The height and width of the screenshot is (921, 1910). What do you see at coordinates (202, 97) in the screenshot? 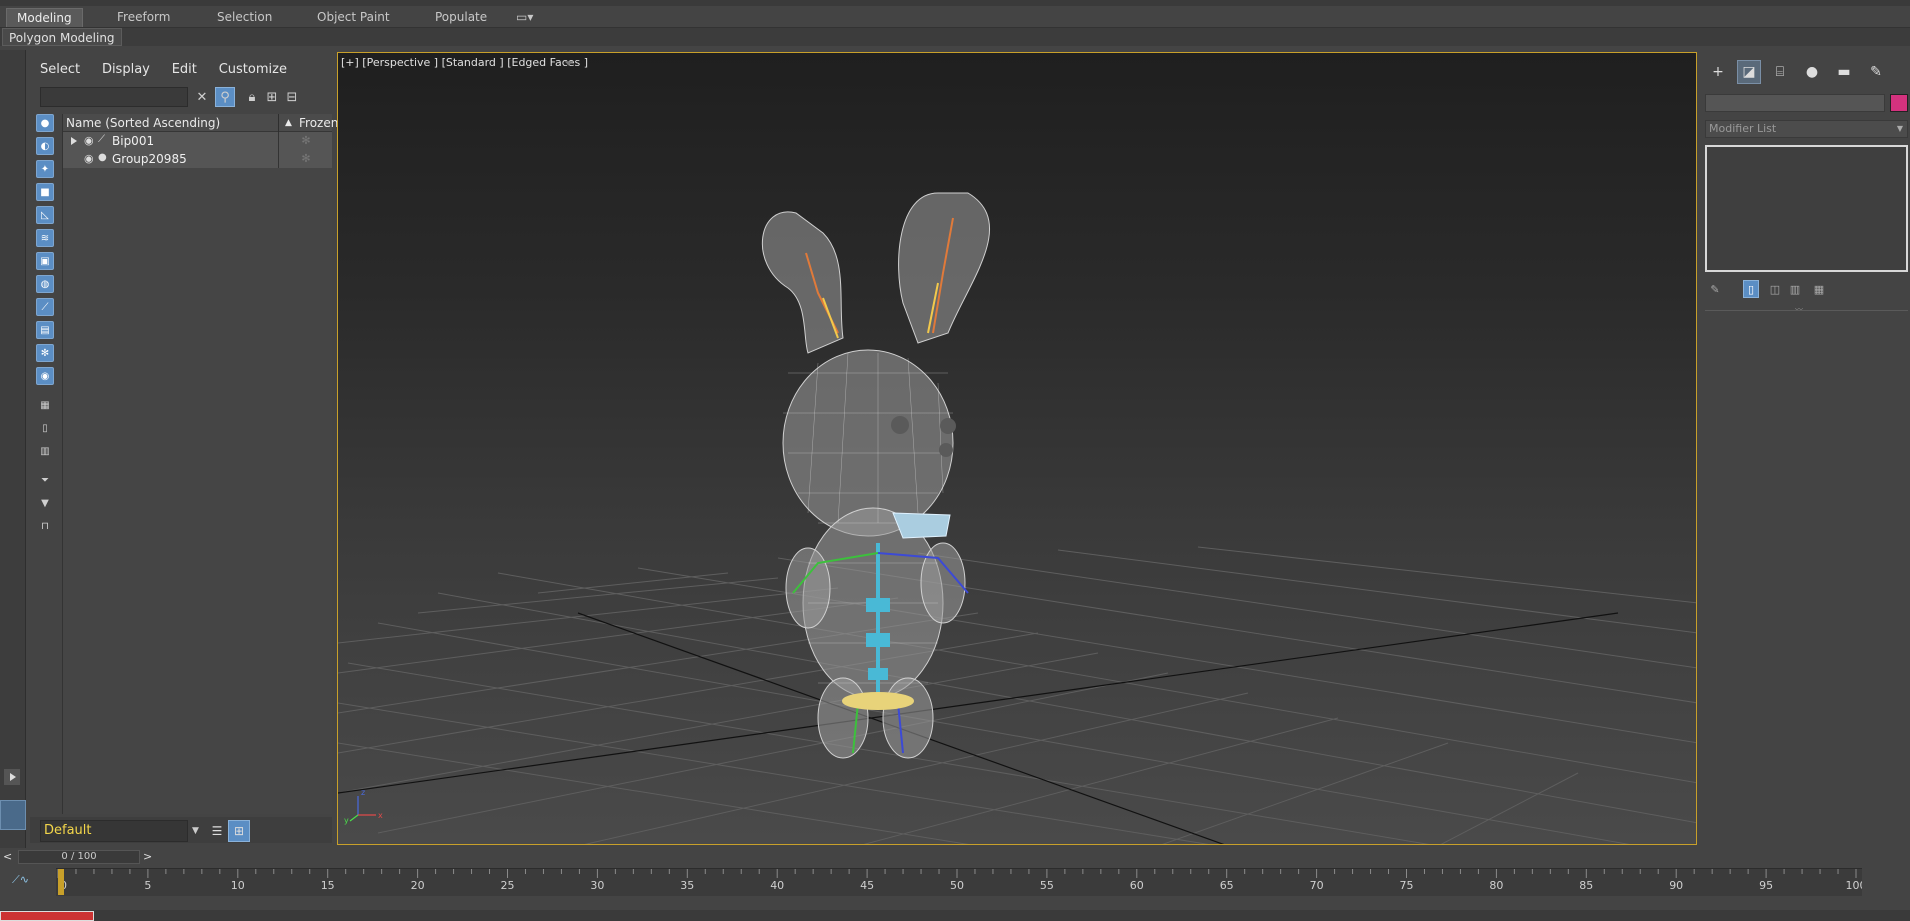
I see `clear-search-icon: ✕` at bounding box center [202, 97].